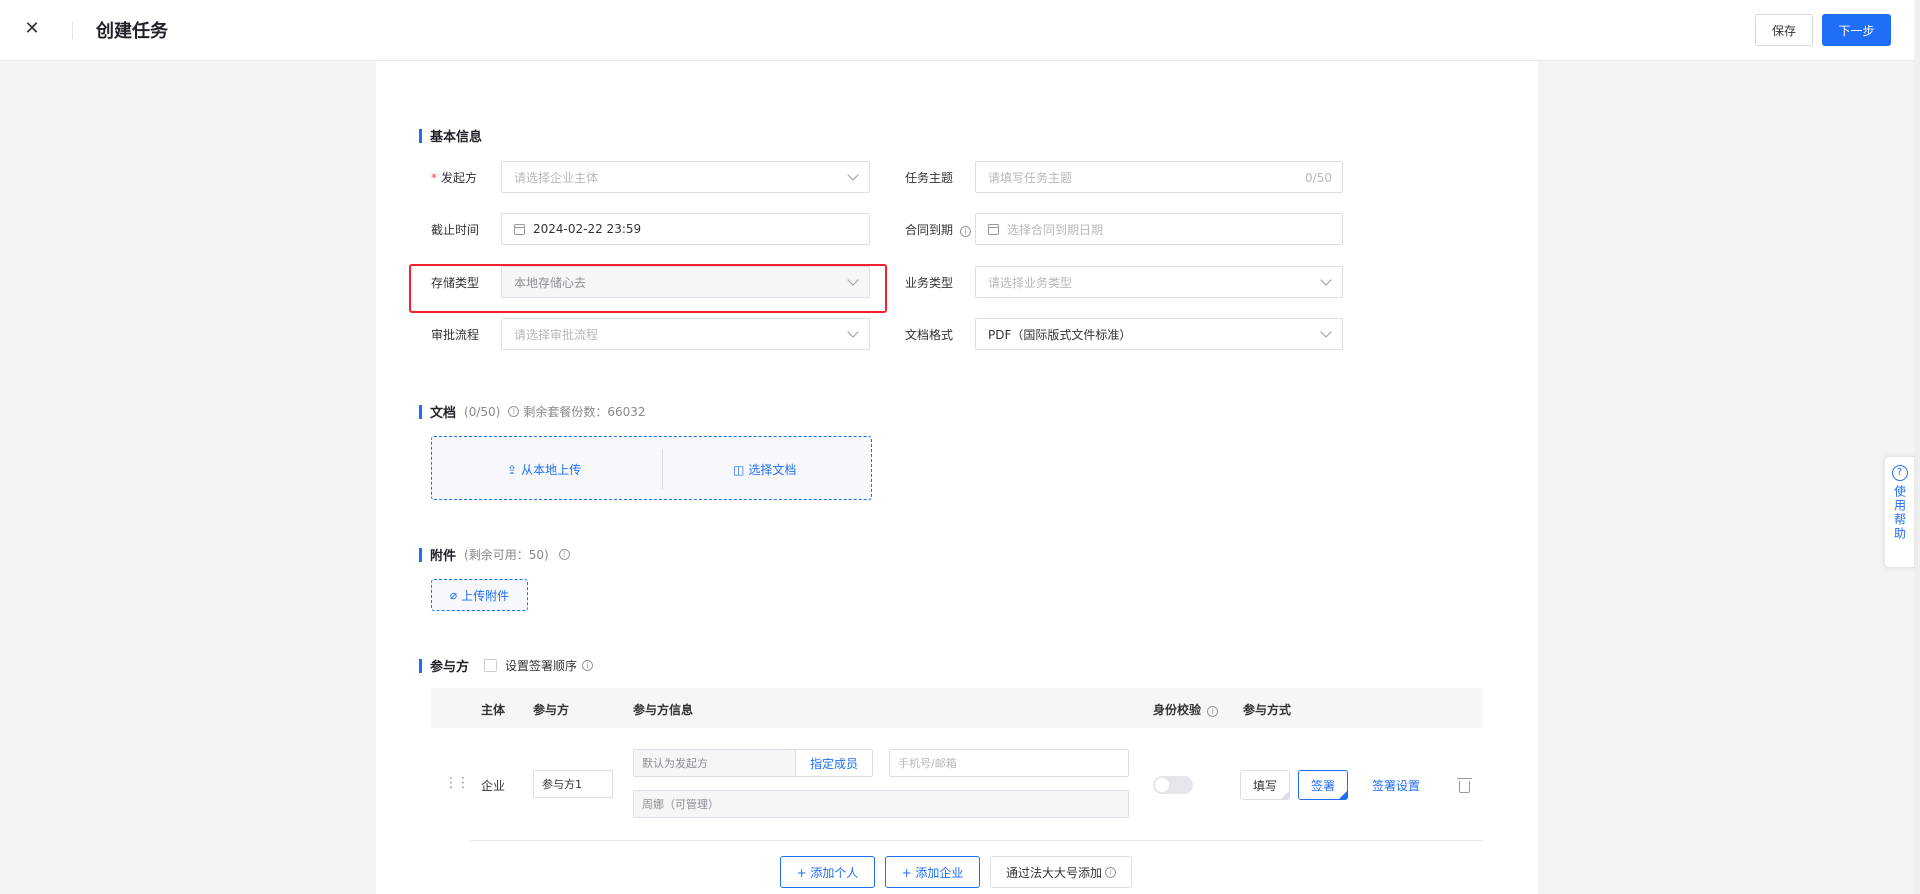 This screenshot has height=894, width=1920. What do you see at coordinates (455, 335) in the screenshot?
I see `approval-flow-label: 审批流程` at bounding box center [455, 335].